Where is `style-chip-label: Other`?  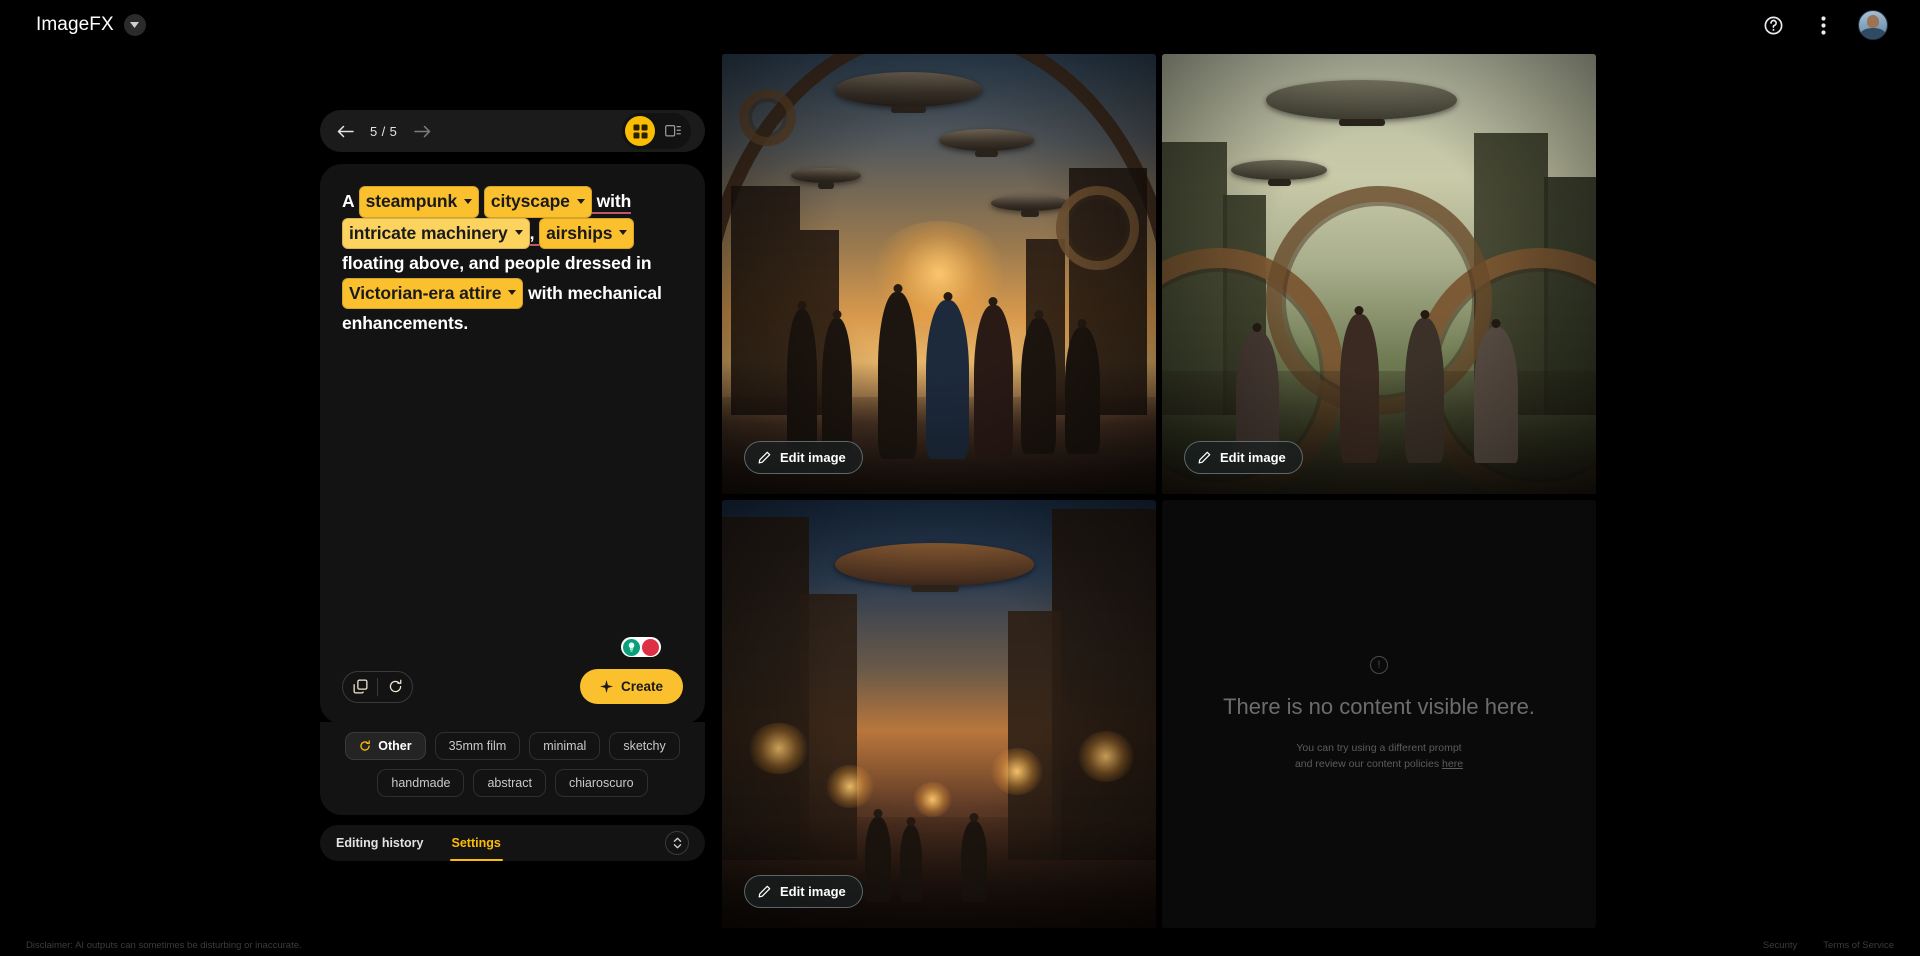 style-chip-label: Other is located at coordinates (395, 746).